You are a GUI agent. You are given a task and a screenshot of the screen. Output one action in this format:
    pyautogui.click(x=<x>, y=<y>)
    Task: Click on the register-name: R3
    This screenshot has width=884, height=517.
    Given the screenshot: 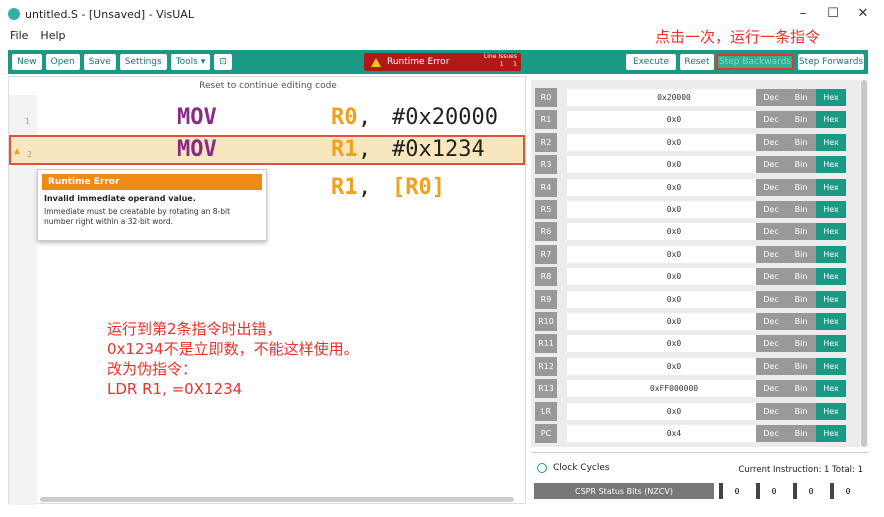 What is the action you would take?
    pyautogui.click(x=546, y=165)
    